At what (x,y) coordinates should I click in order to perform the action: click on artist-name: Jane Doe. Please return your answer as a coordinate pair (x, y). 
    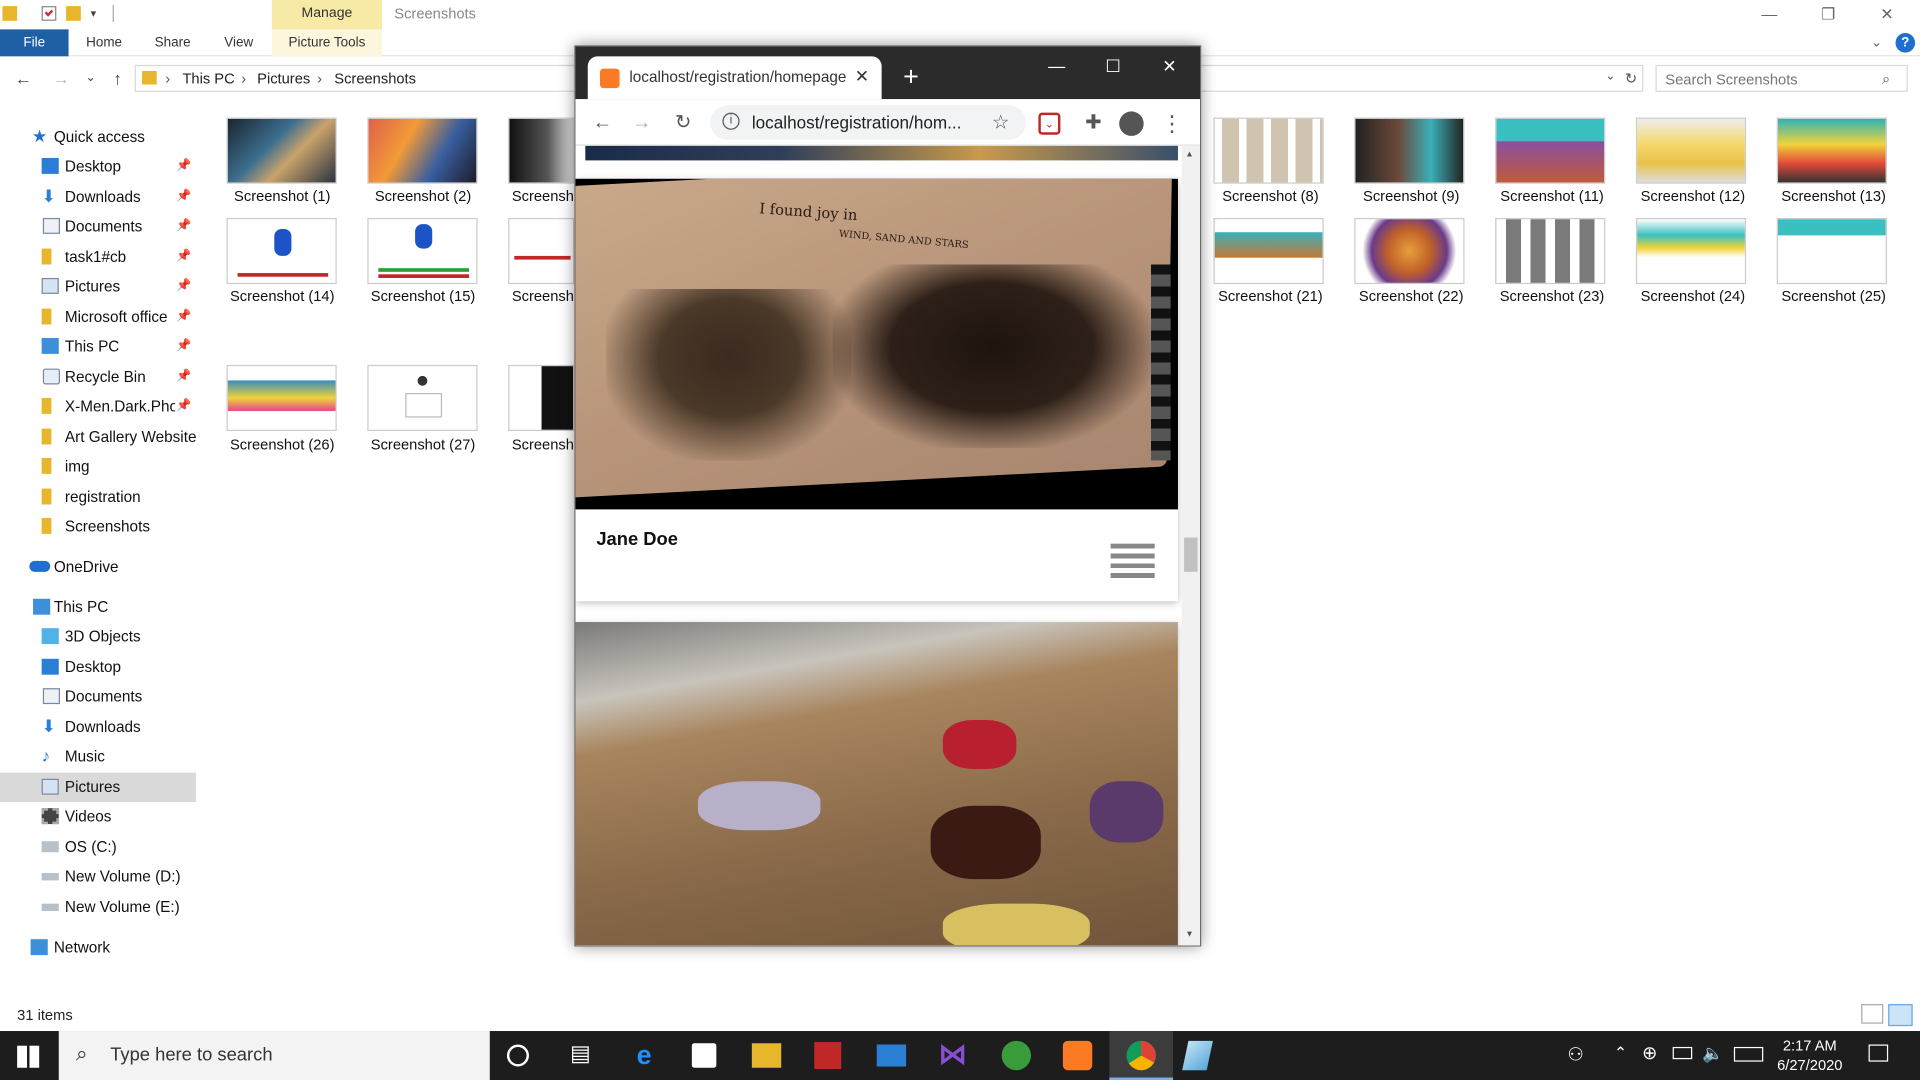
    Looking at the image, I should click on (637, 539).